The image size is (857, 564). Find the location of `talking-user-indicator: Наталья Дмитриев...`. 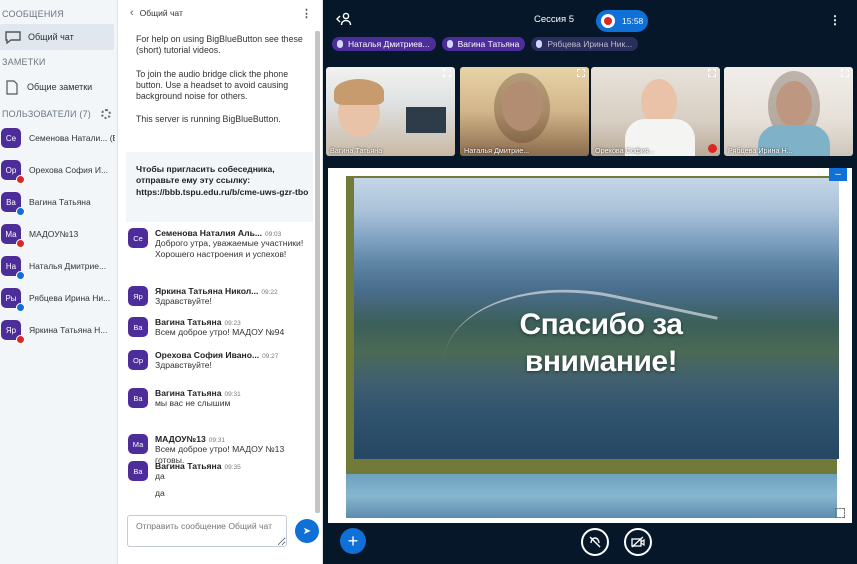

talking-user-indicator: Наталья Дмитриев... is located at coordinates (384, 44).